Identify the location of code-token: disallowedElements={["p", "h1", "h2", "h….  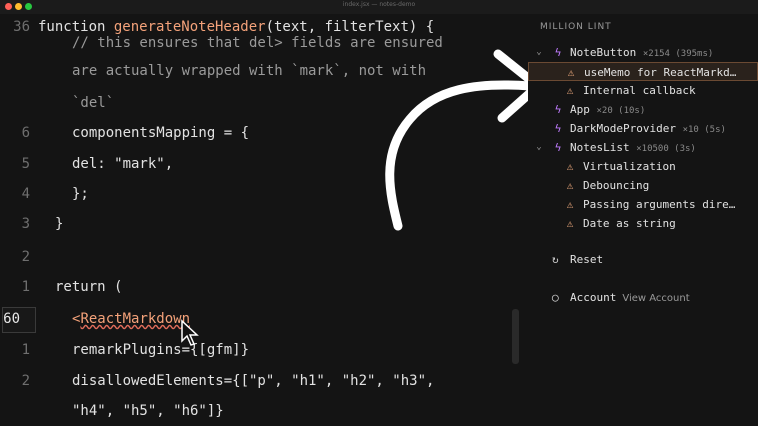
(253, 381).